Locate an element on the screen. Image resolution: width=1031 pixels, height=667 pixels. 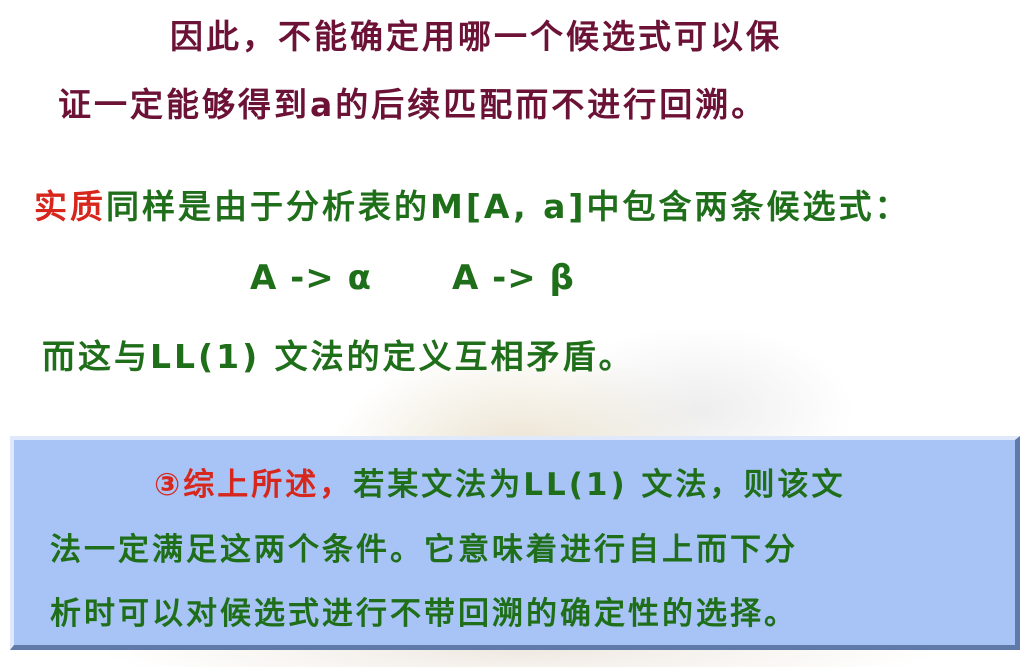
summary-line-1-rest: 若某文法为LL(1) 文法，则该文 is located at coordinates (599, 485).